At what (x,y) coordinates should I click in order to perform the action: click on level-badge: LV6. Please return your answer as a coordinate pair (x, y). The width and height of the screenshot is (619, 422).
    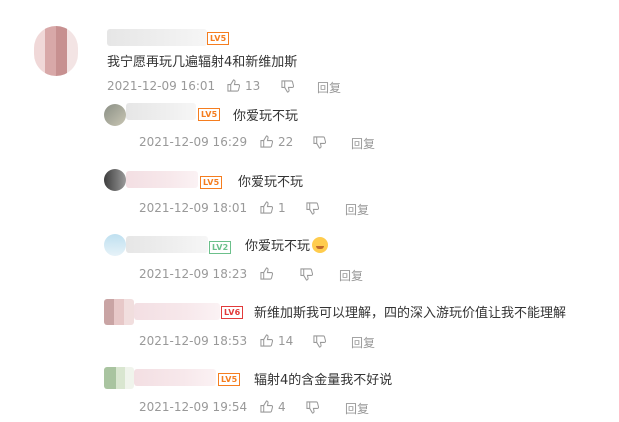
    Looking at the image, I should click on (232, 312).